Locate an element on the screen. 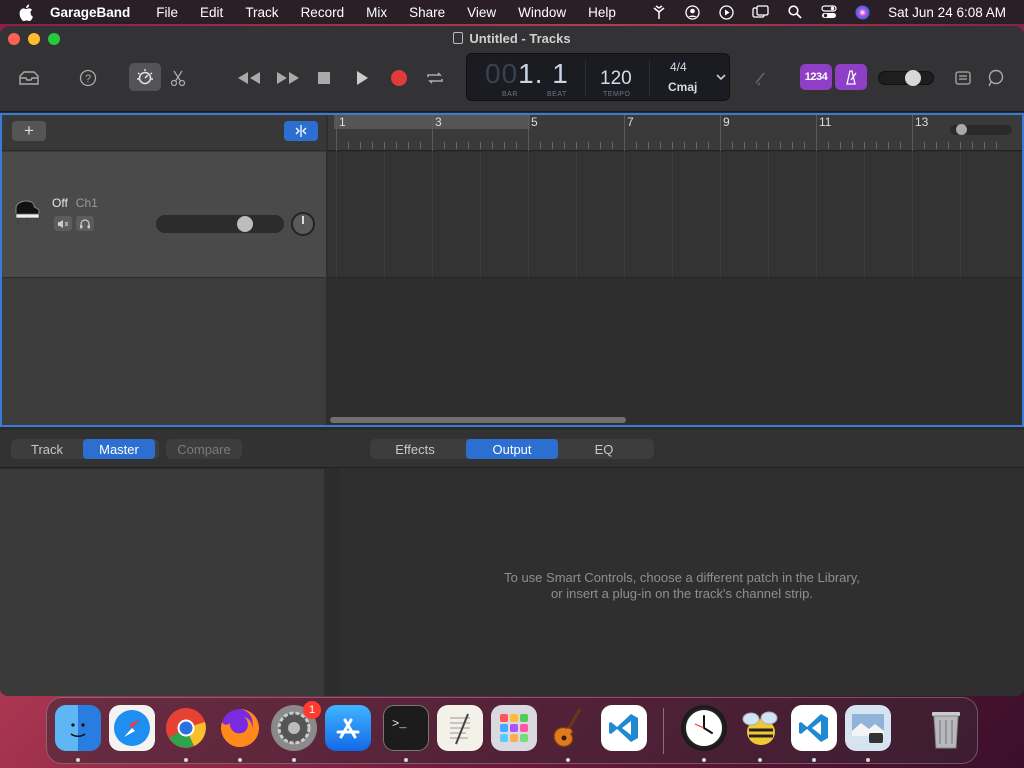  tab-eq: EQ is located at coordinates (604, 449).